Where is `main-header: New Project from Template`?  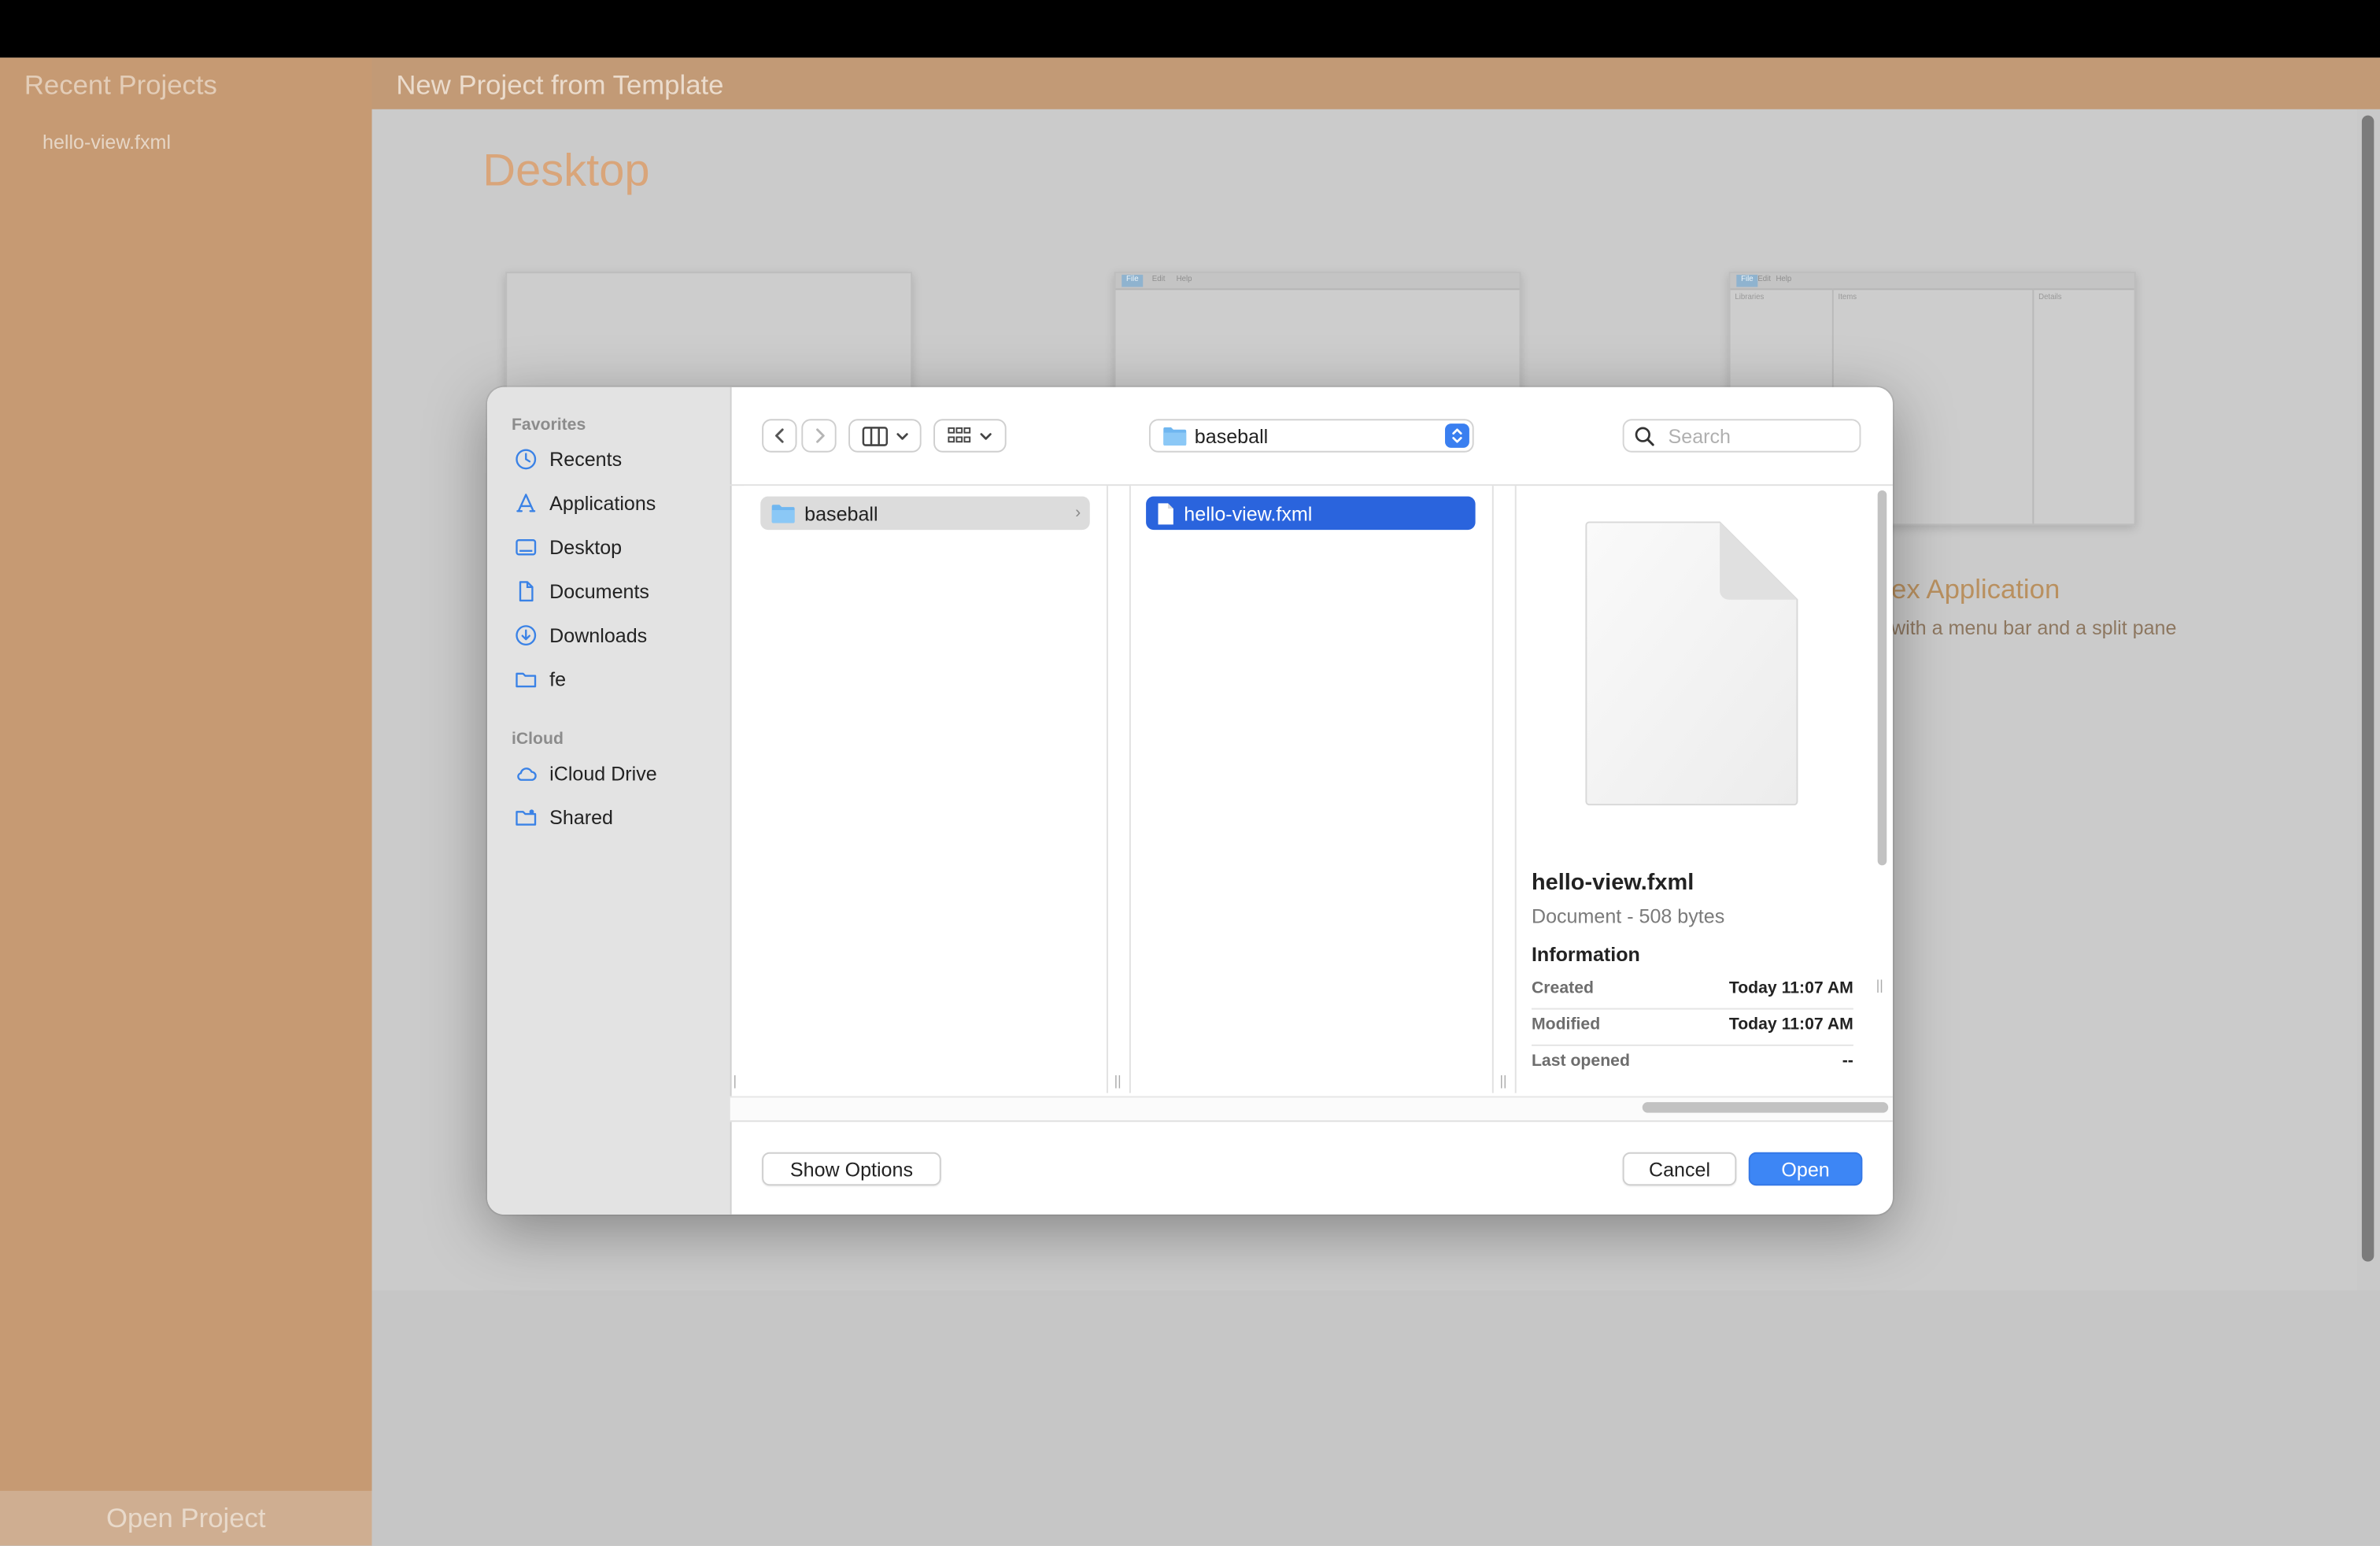 main-header: New Project from Template is located at coordinates (1375, 83).